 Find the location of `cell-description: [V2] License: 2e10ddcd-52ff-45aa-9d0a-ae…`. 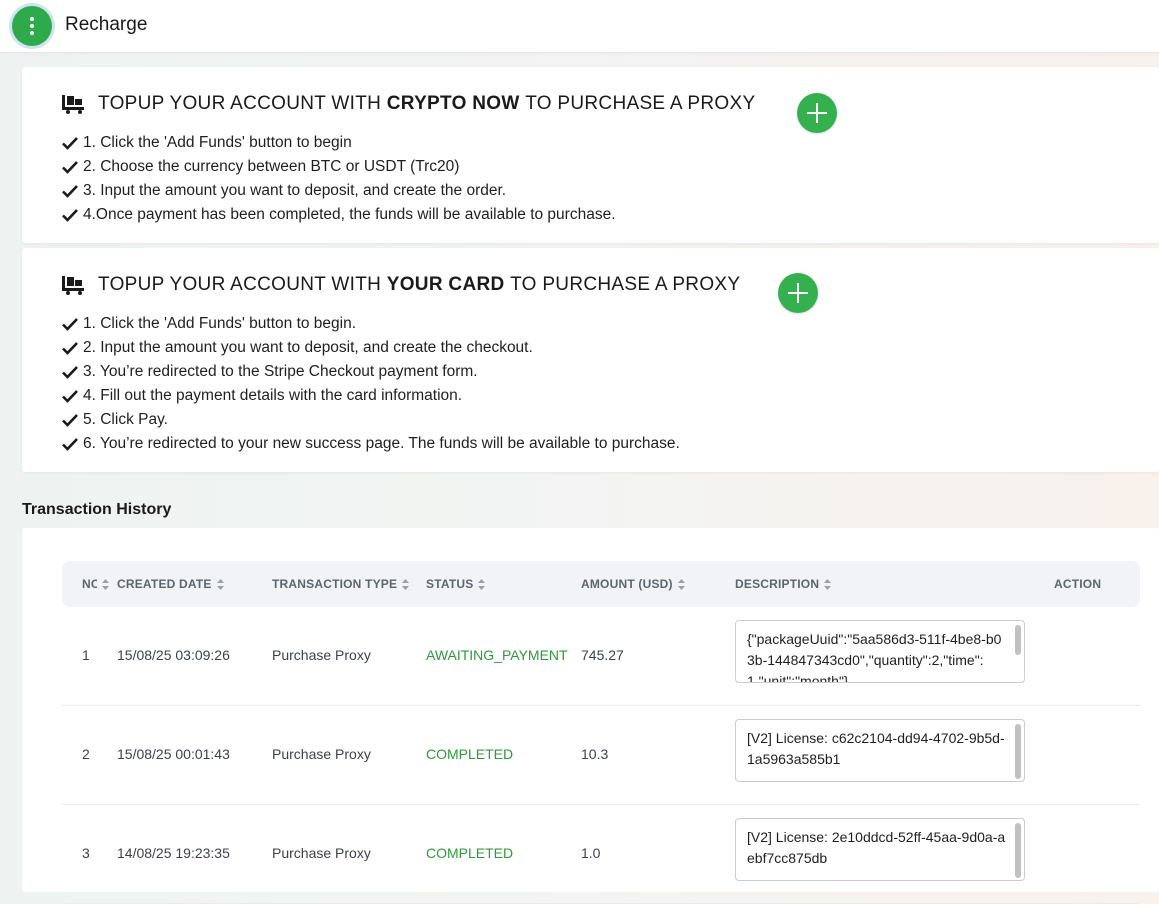

cell-description: [V2] License: 2e10ddcd-52ff-45aa-9d0a-ae… is located at coordinates (876, 847).